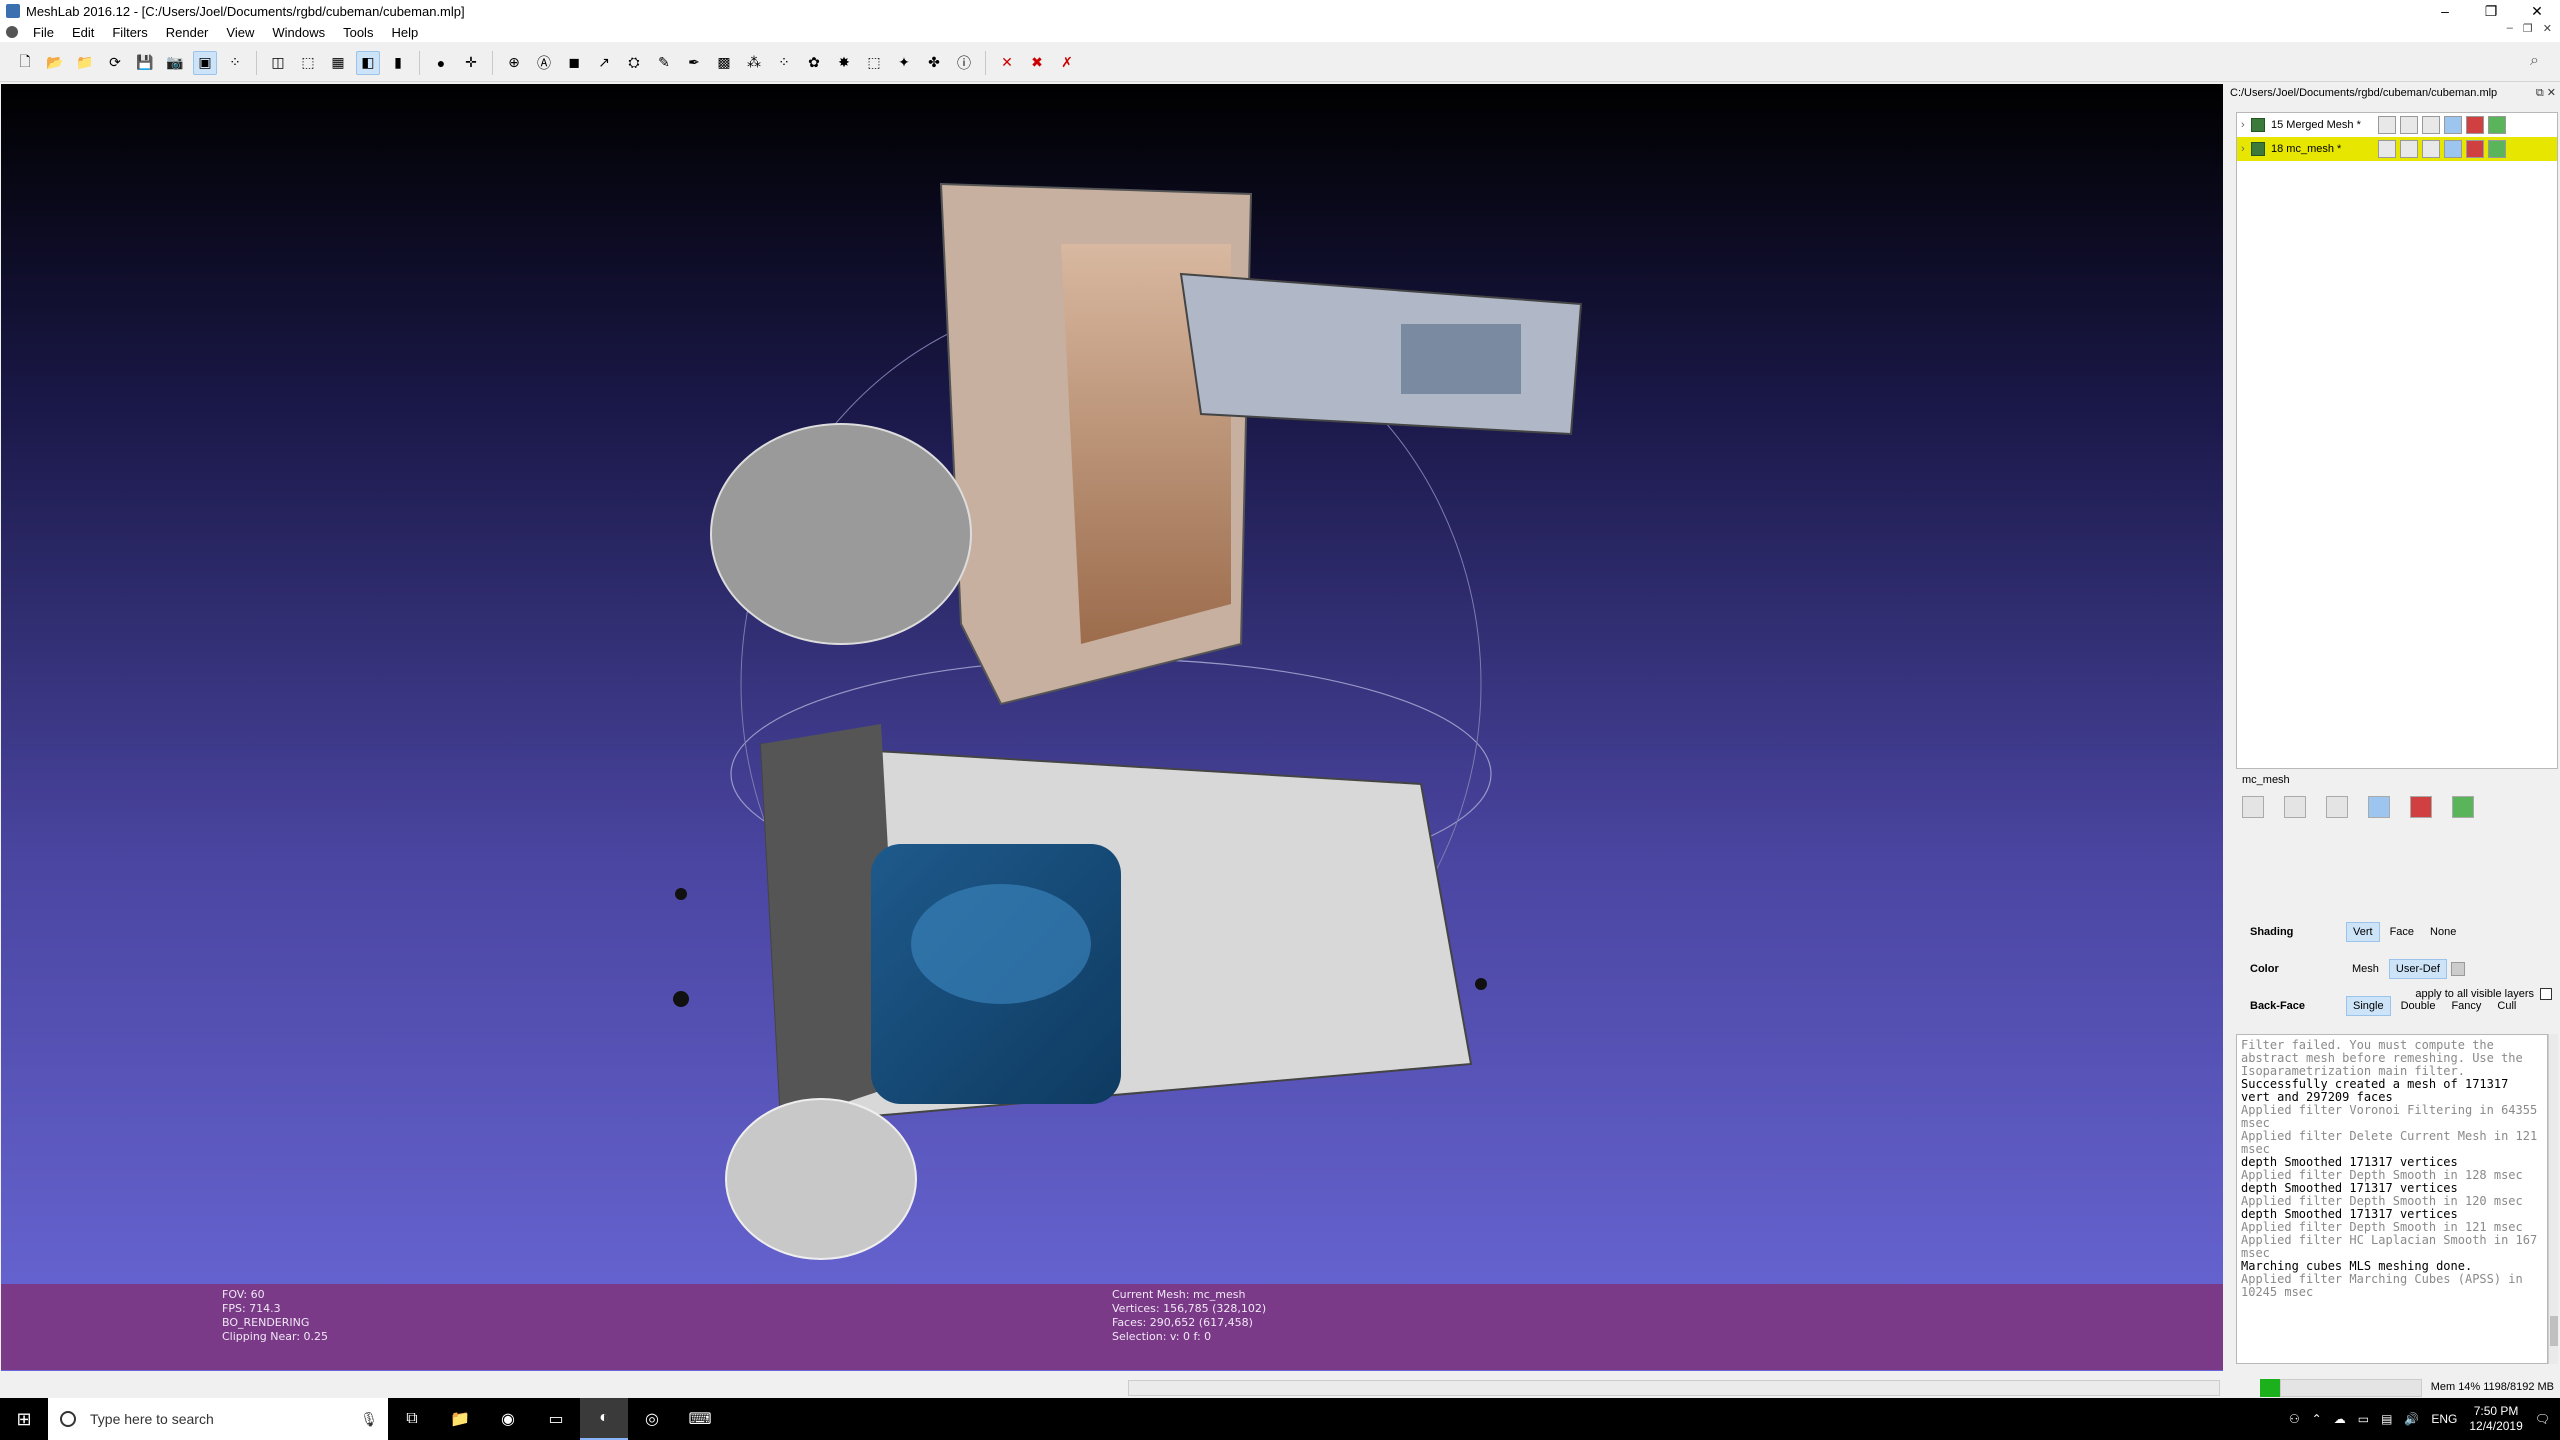 Image resolution: width=2560 pixels, height=1440 pixels. What do you see at coordinates (604, 63) in the screenshot?
I see `manipulator-icon: ↗` at bounding box center [604, 63].